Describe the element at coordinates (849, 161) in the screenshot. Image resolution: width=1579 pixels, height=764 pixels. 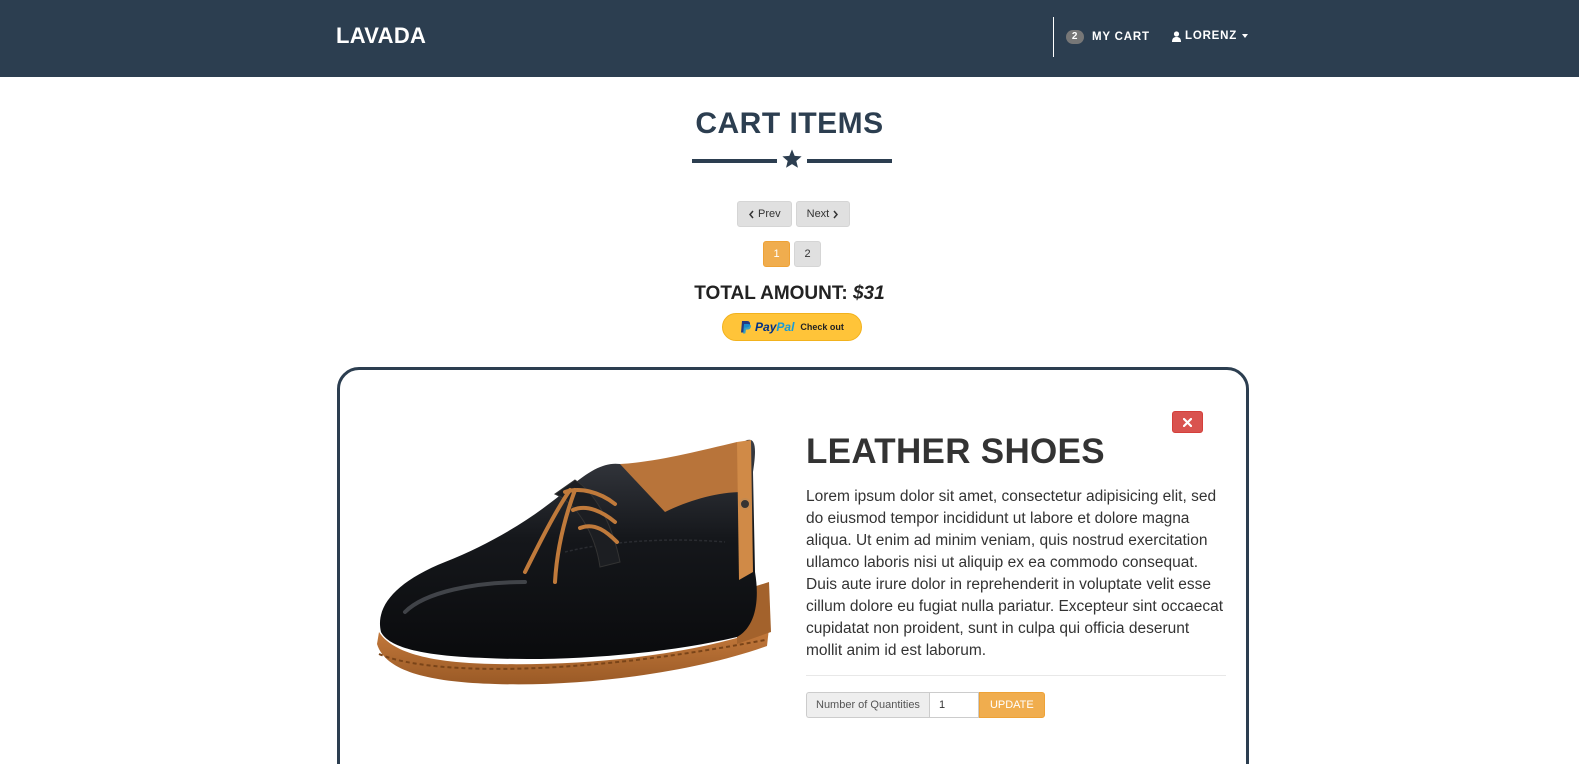
I see `divider-line-right` at that location.